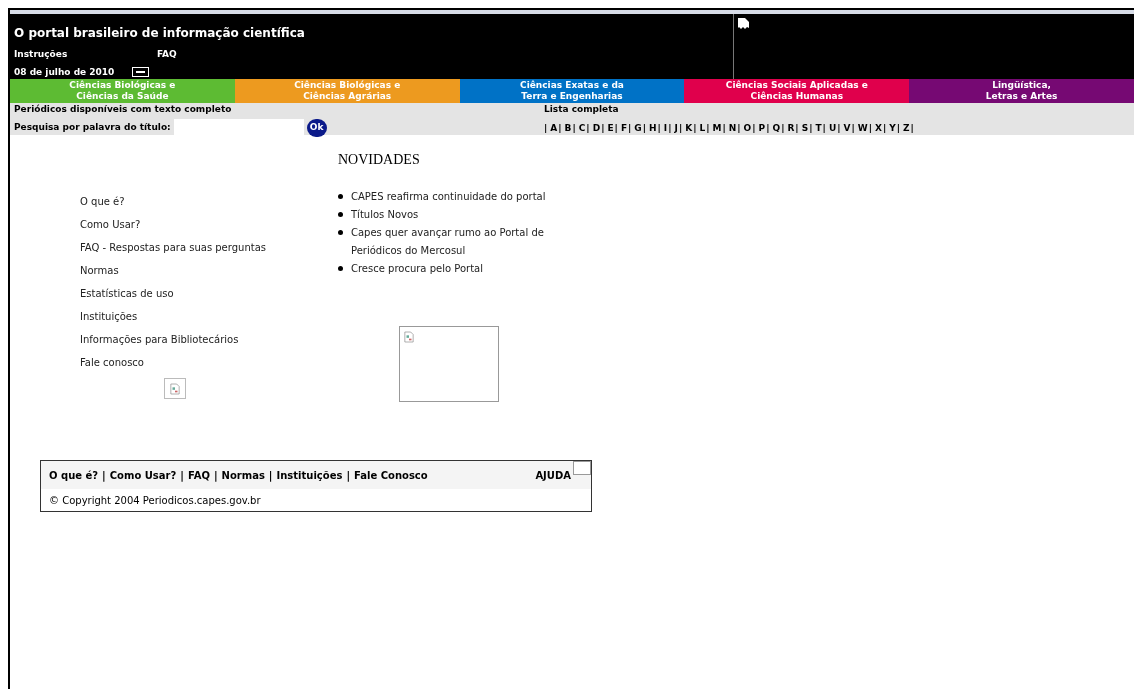 The image size is (1134, 689). Describe the element at coordinates (209, 228) in the screenshot. I see `menu-link: Como Usar?` at that location.